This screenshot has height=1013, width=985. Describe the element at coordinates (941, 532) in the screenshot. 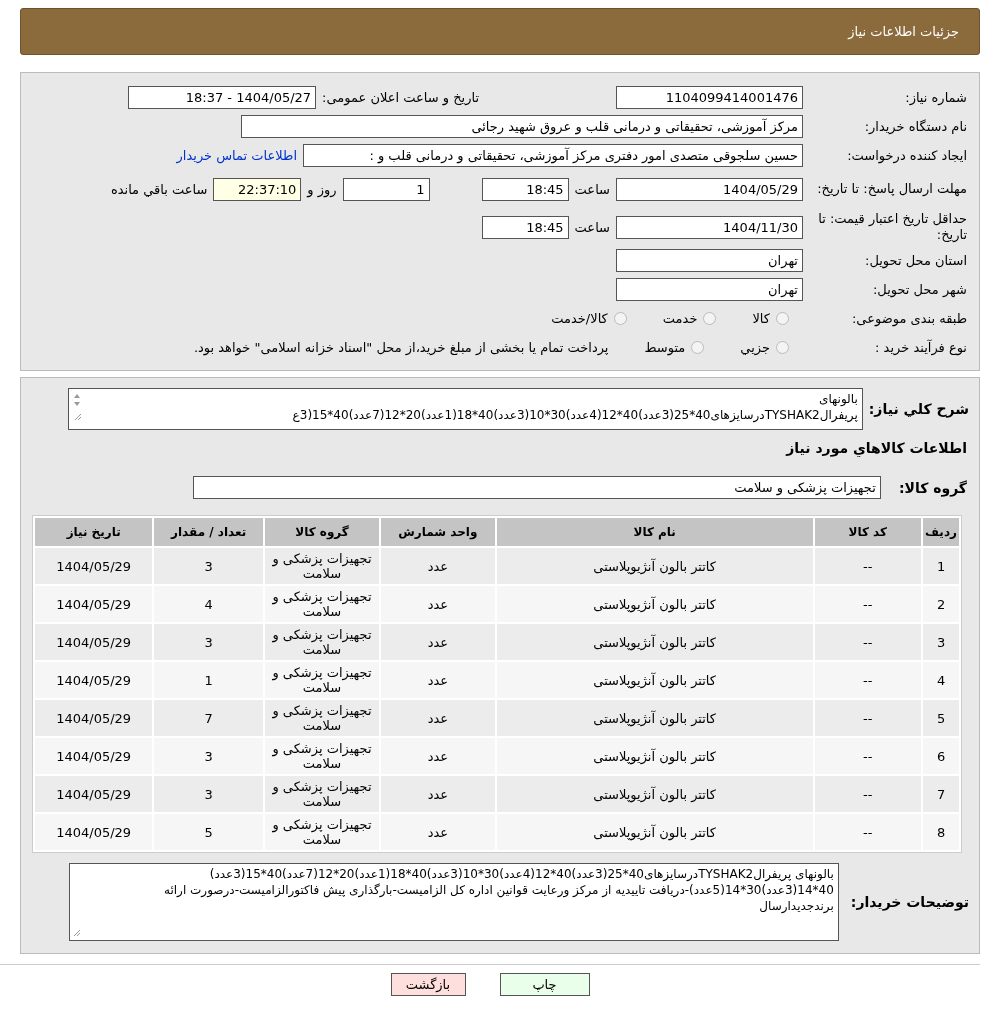

I see `column-header: ردیف` at that location.